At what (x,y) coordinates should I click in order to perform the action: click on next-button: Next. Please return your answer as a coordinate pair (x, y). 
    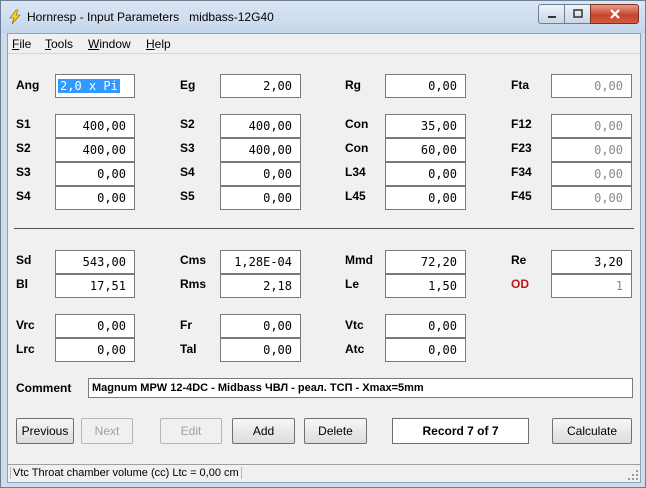
    Looking at the image, I should click on (107, 431).